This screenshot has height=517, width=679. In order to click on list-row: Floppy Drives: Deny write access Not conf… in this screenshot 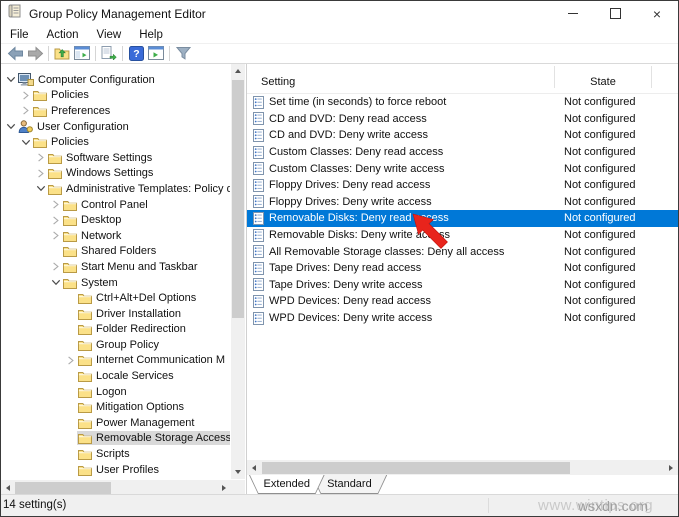, I will do `click(462, 202)`.